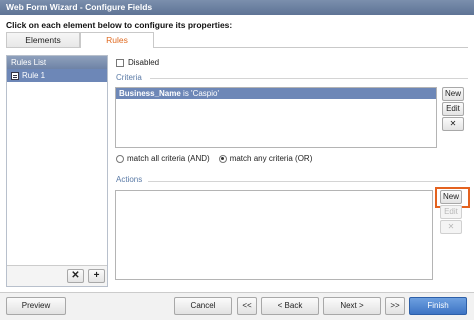 The width and height of the screenshot is (474, 320). What do you see at coordinates (247, 306) in the screenshot?
I see `first-page-button: <<` at bounding box center [247, 306].